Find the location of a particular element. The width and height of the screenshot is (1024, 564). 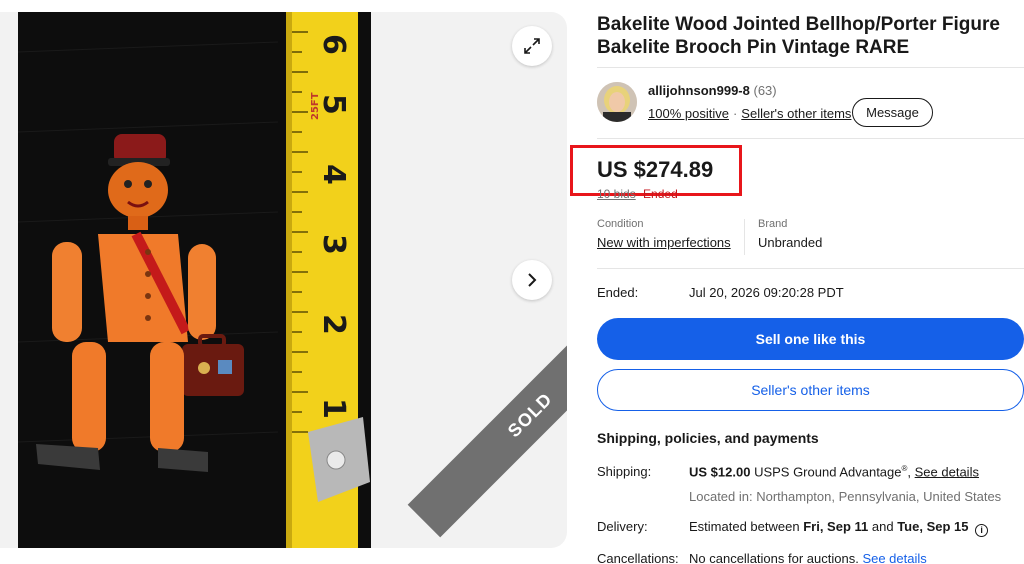

condition-label: Condition is located at coordinates (620, 224).